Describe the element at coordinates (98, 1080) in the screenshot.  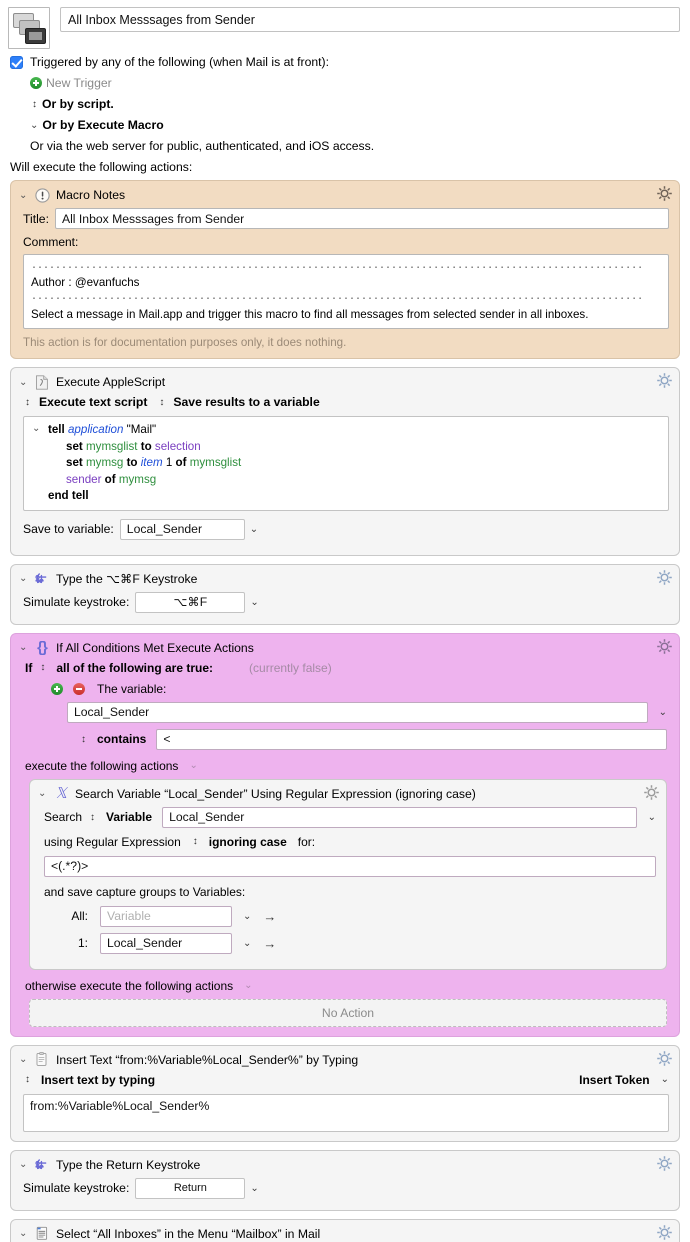
I see `insert-text-mode-label: Insert text by typing` at that location.